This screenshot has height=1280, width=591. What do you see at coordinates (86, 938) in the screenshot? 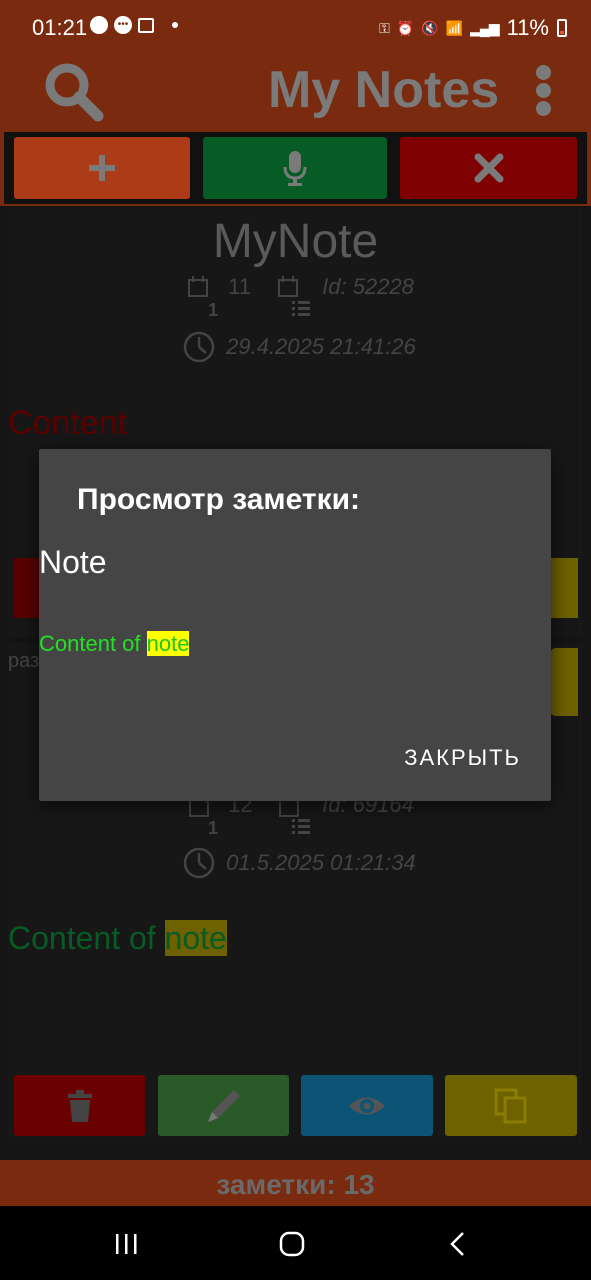
I see `note-content-text: Content of` at bounding box center [86, 938].